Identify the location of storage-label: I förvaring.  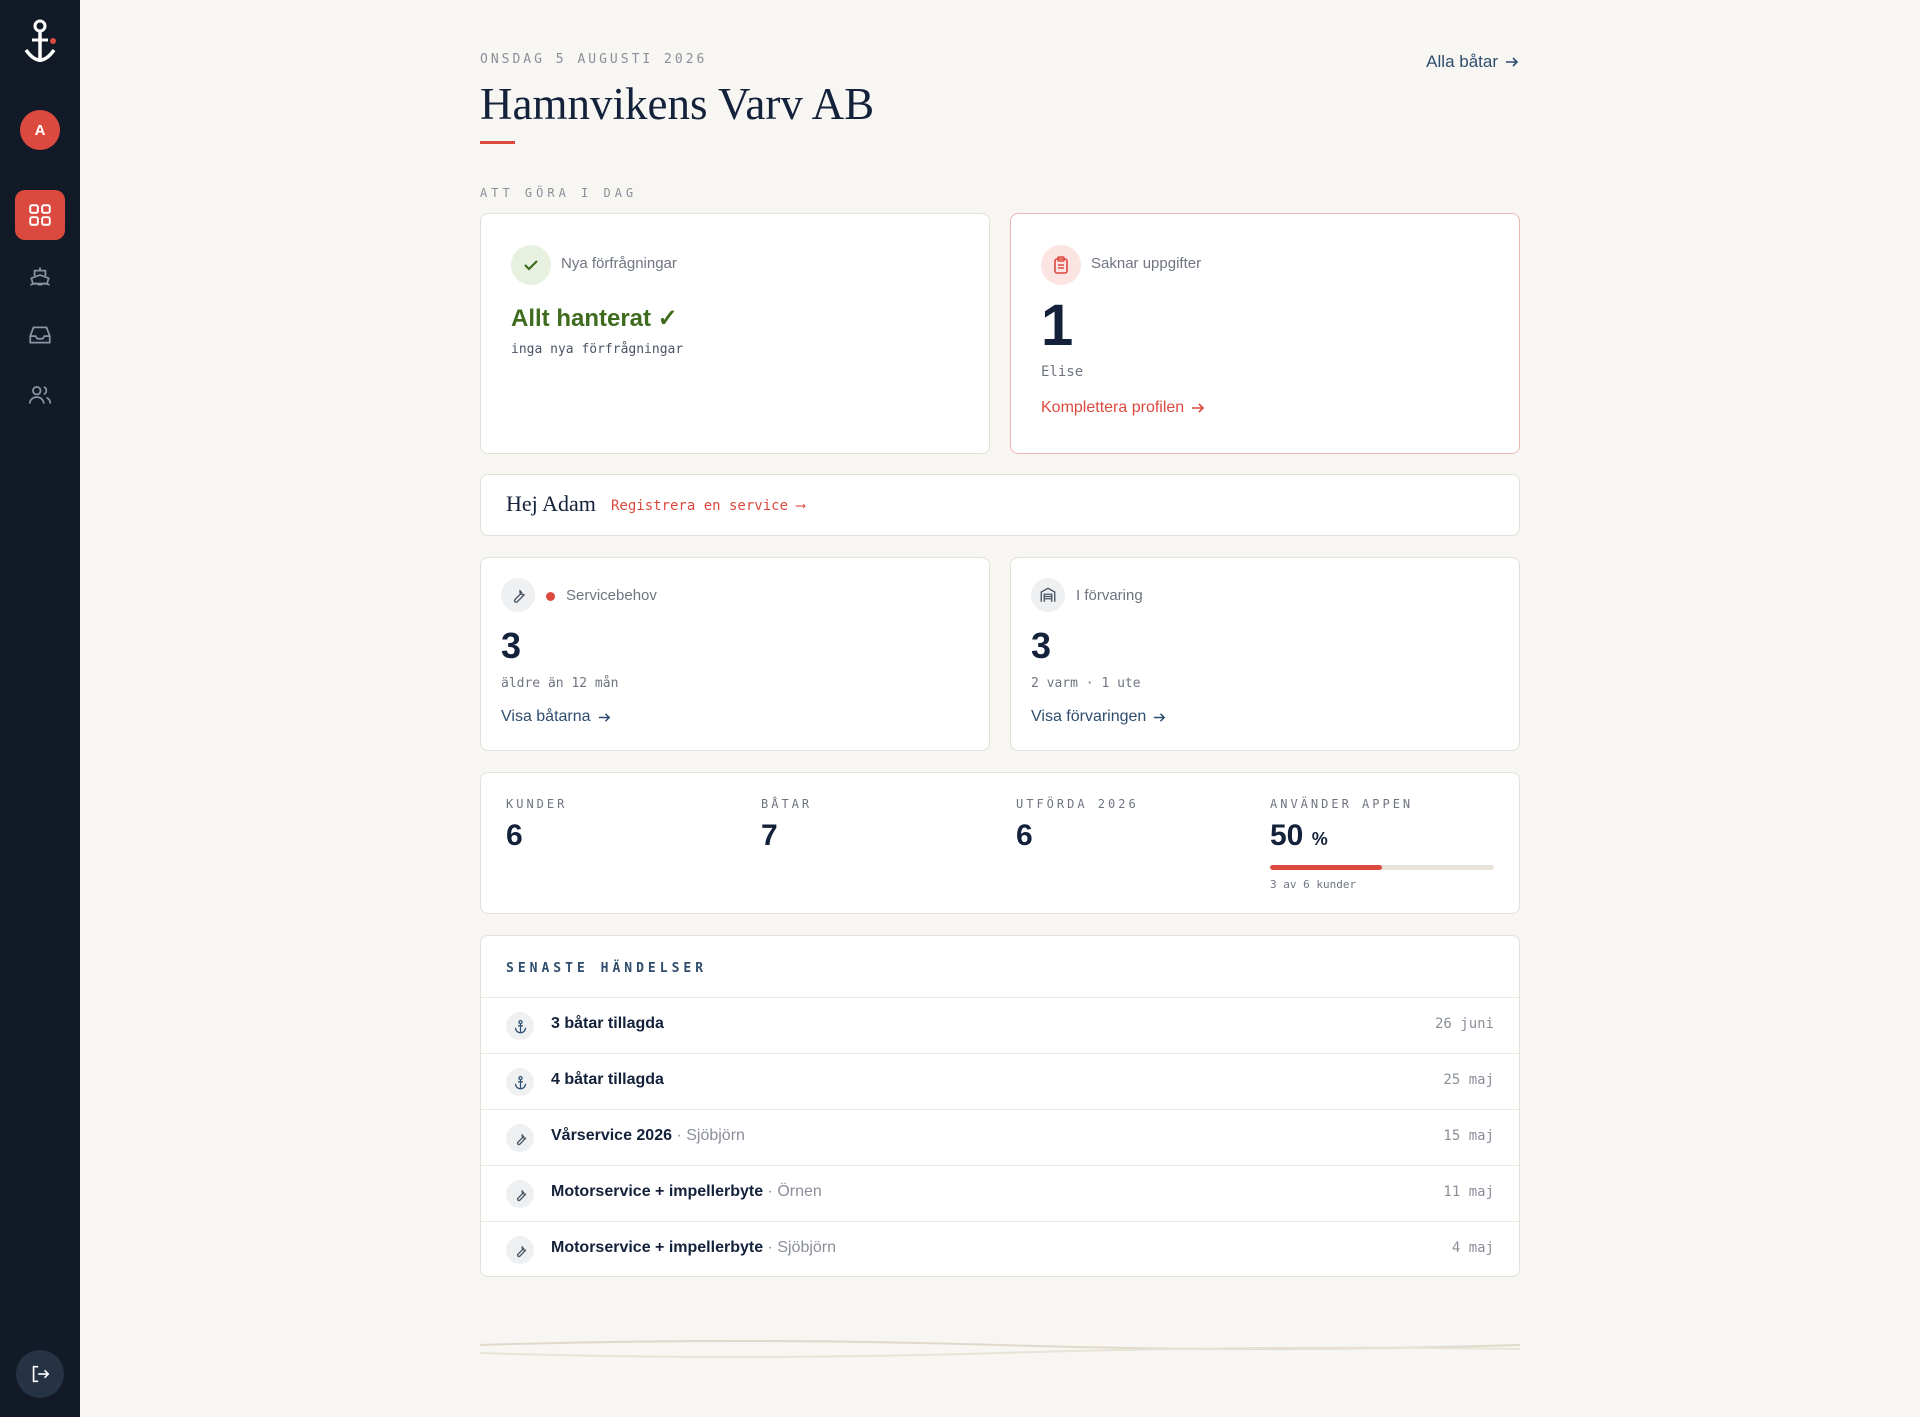
(1109, 595).